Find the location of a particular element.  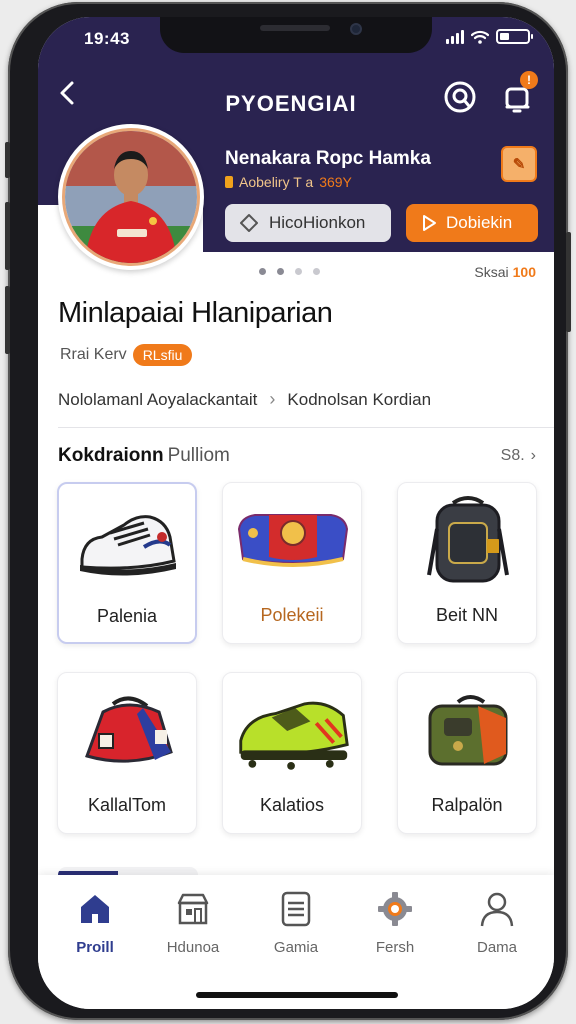

item-label: Palenia is located at coordinates (127, 616).